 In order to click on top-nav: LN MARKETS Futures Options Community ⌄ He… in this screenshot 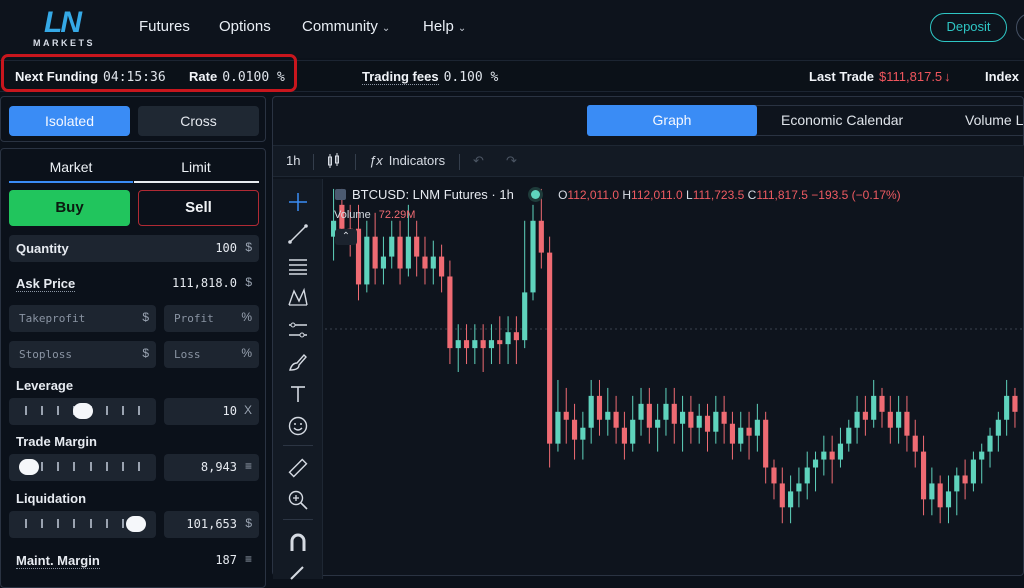, I will do `click(512, 29)`.